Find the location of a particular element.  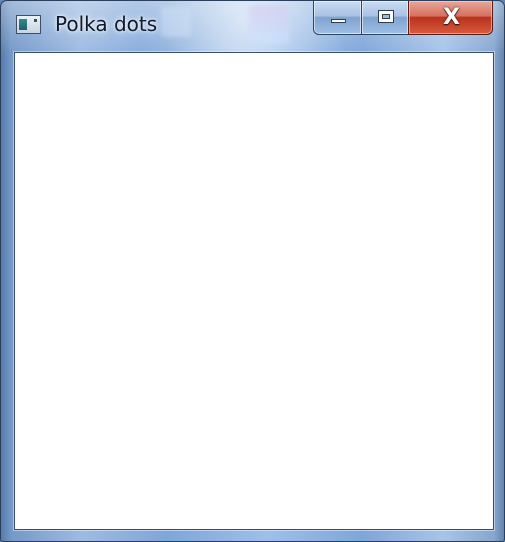

caption-buttons: X is located at coordinates (403, 18).